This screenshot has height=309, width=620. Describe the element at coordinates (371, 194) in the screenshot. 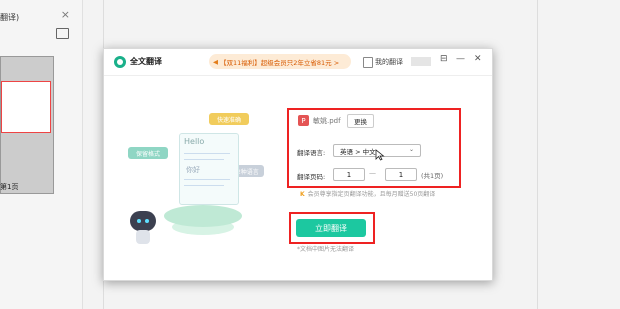

I see `vip-note-text: 会员尊享指定页翻译功能，且每月赠送50页翻译` at that location.